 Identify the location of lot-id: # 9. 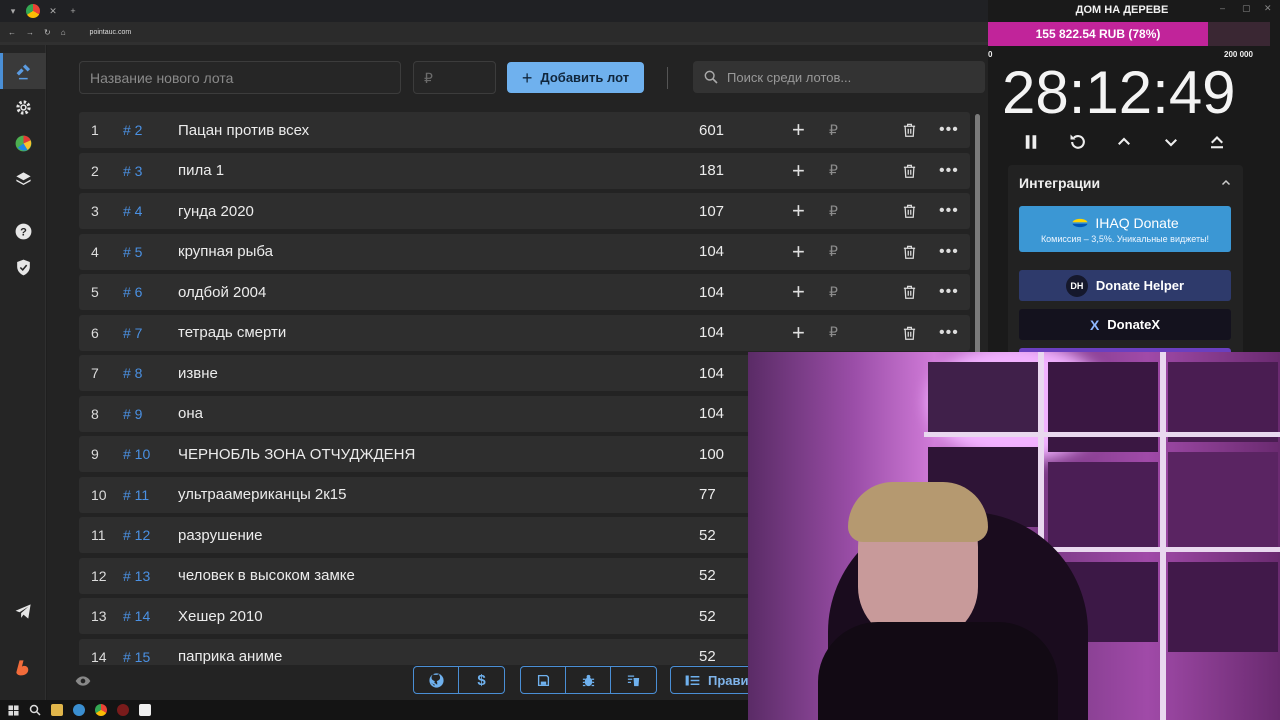
(132, 414).